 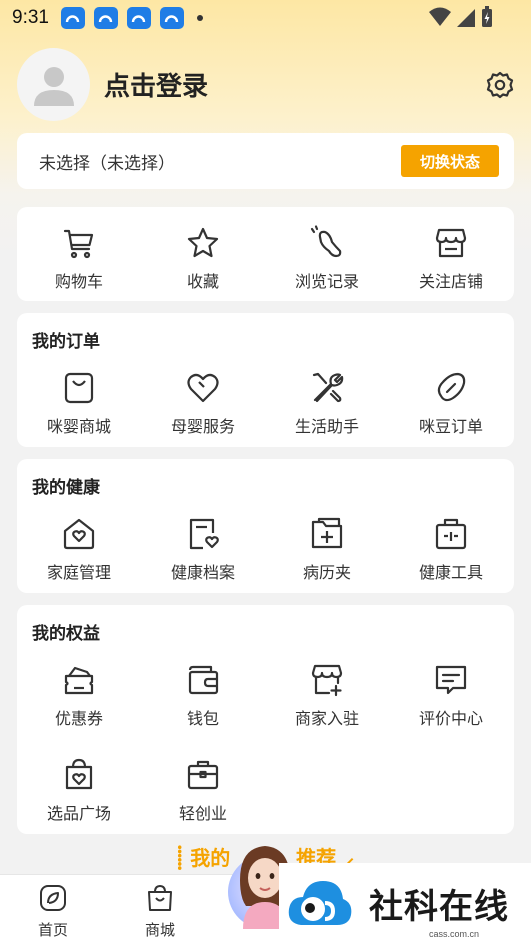 I want to click on store-icon, so click(x=451, y=243).